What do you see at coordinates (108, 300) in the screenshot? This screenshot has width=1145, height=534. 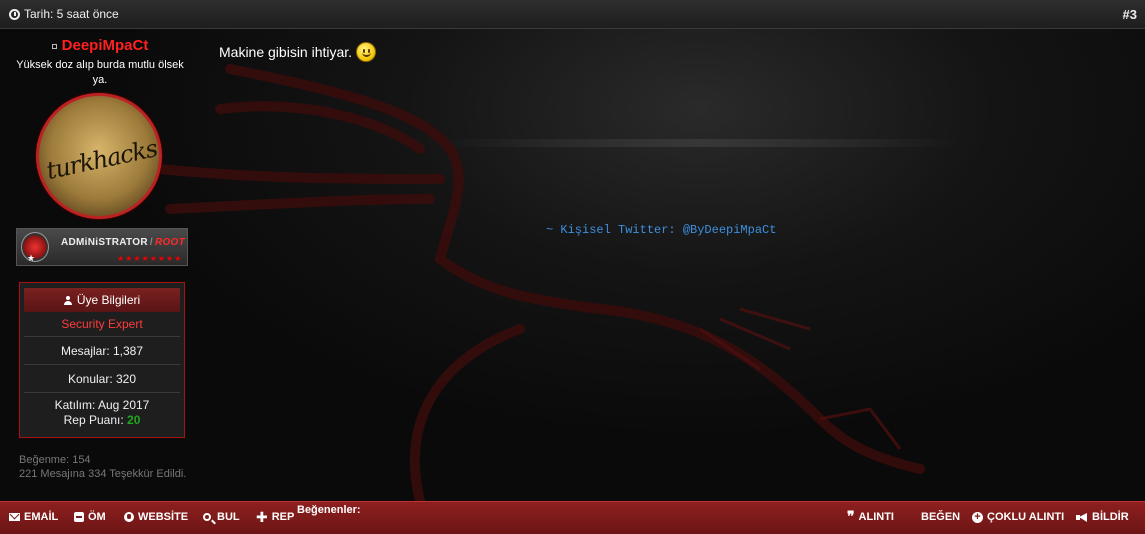 I see `user-info-header-label: Üye Bilgileri` at bounding box center [108, 300].